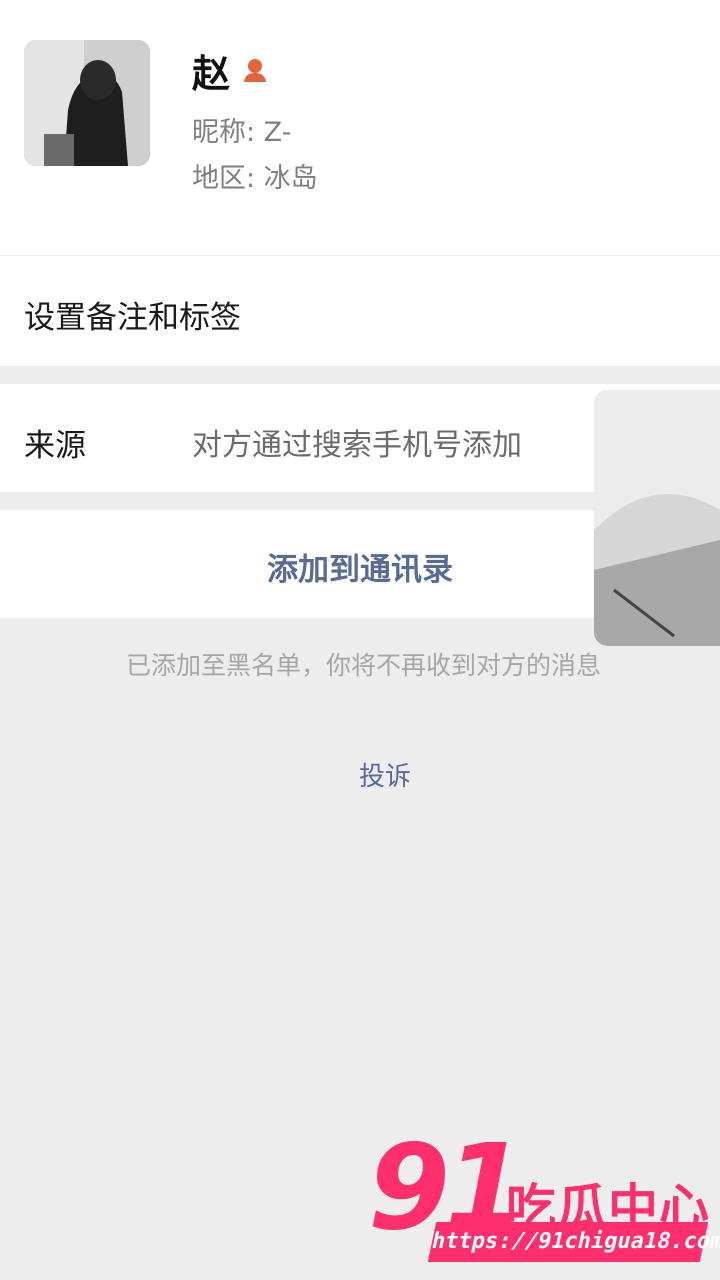 The width and height of the screenshot is (720, 1280). What do you see at coordinates (544, 1204) in the screenshot?
I see `watermark-logo: 91 吃瓜中心 https://91chigua18.com` at bounding box center [544, 1204].